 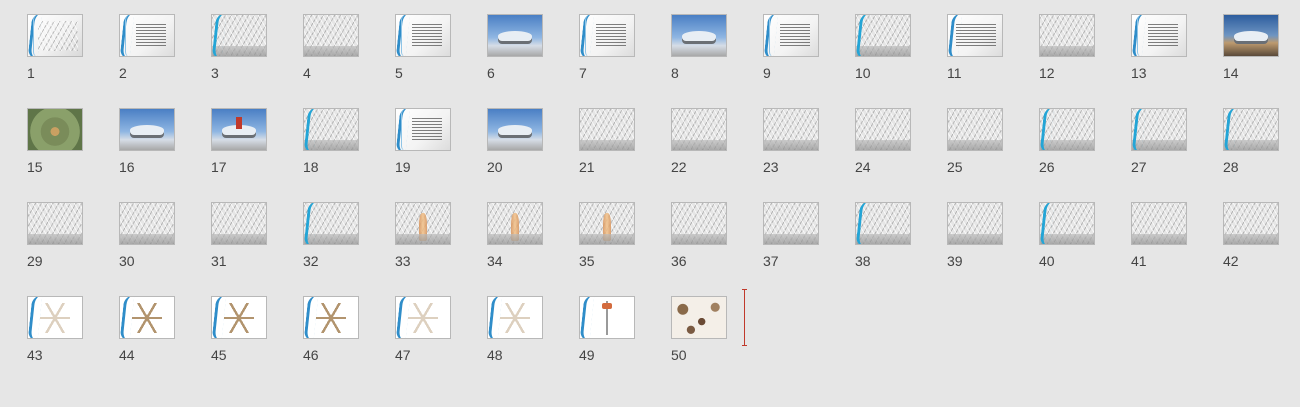 What do you see at coordinates (699, 329) in the screenshot?
I see `slide-thumbnail-50: 50` at bounding box center [699, 329].